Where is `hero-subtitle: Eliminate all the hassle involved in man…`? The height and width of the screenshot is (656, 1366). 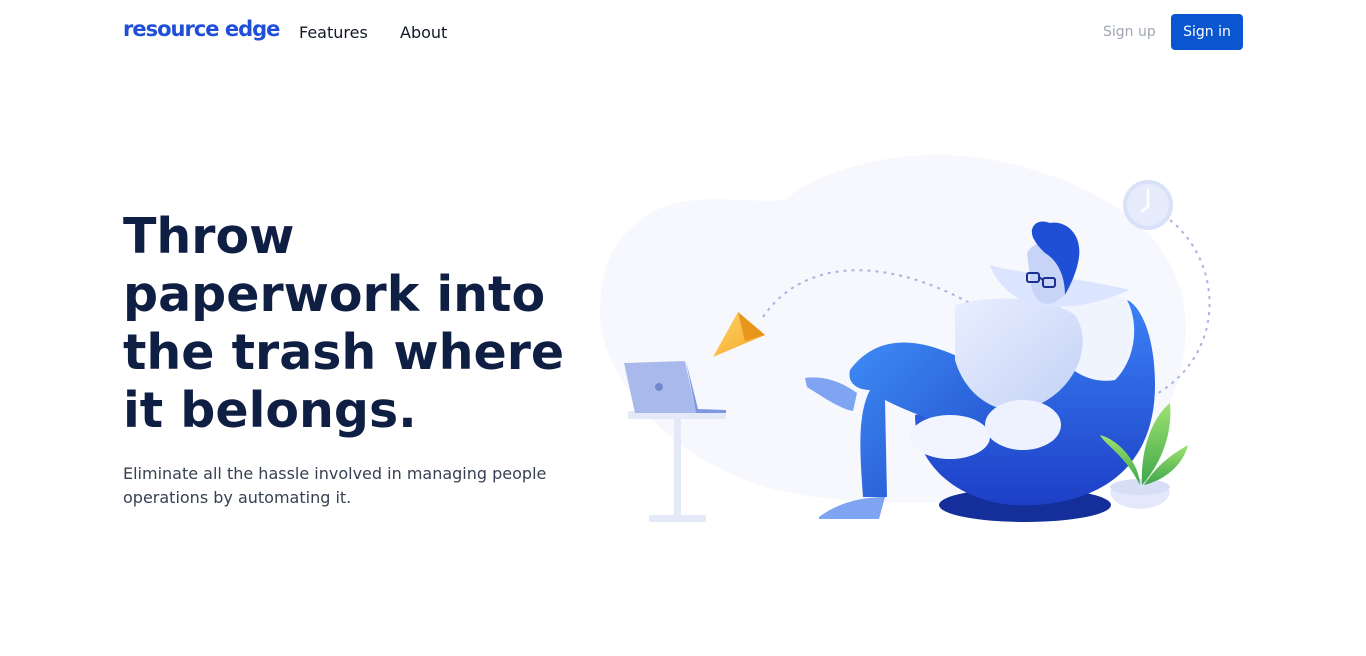 hero-subtitle: Eliminate all the hassle involved in man… is located at coordinates (335, 485).